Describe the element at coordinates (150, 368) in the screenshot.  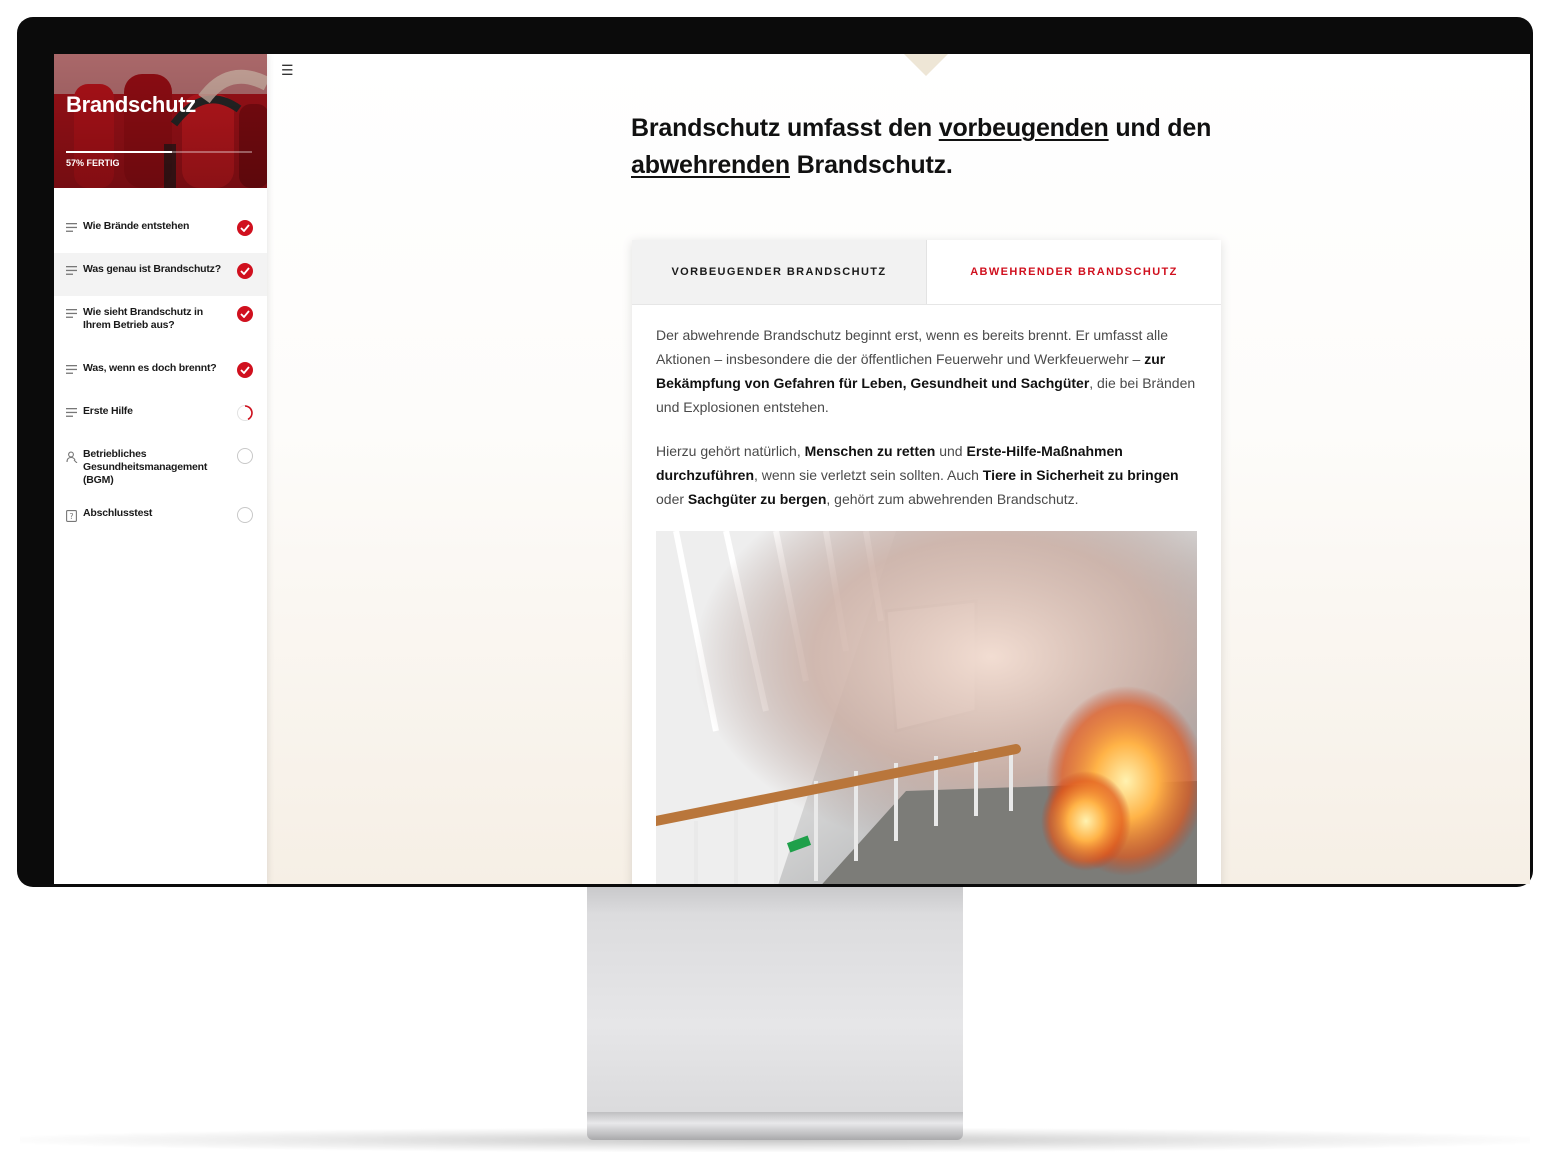
I see `sidebar-item-label: Was, wenn es doch brennt?` at that location.